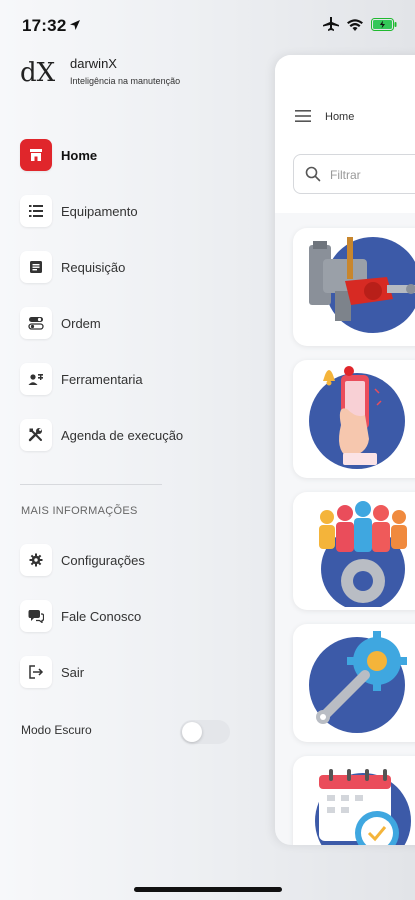 This screenshot has width=415, height=900. I want to click on team-gear-illustration, so click(363, 554).